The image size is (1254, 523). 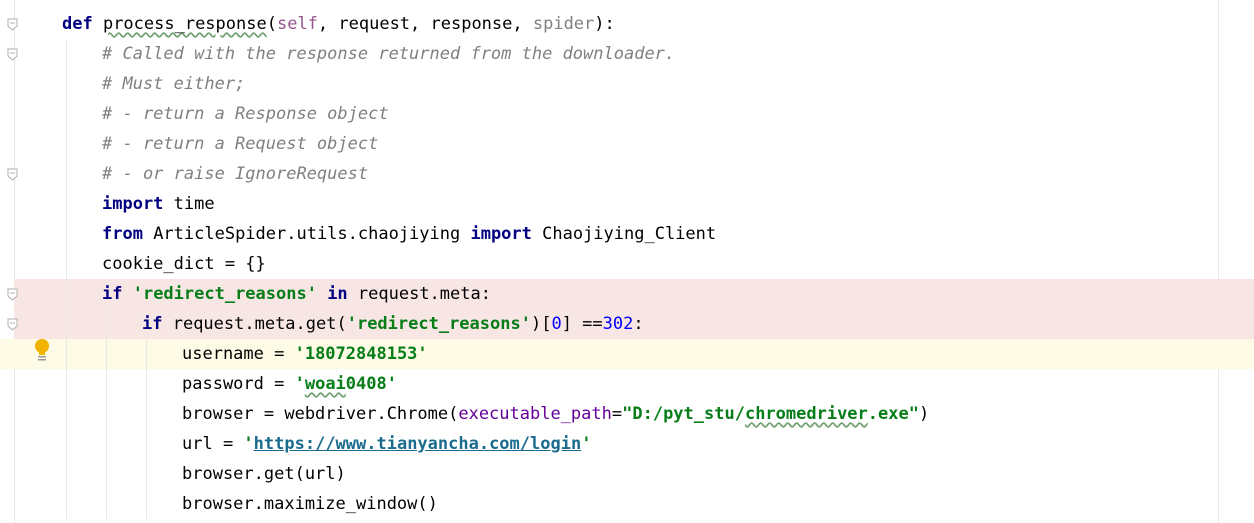 I want to click on lightbulb-icon, so click(x=42, y=350).